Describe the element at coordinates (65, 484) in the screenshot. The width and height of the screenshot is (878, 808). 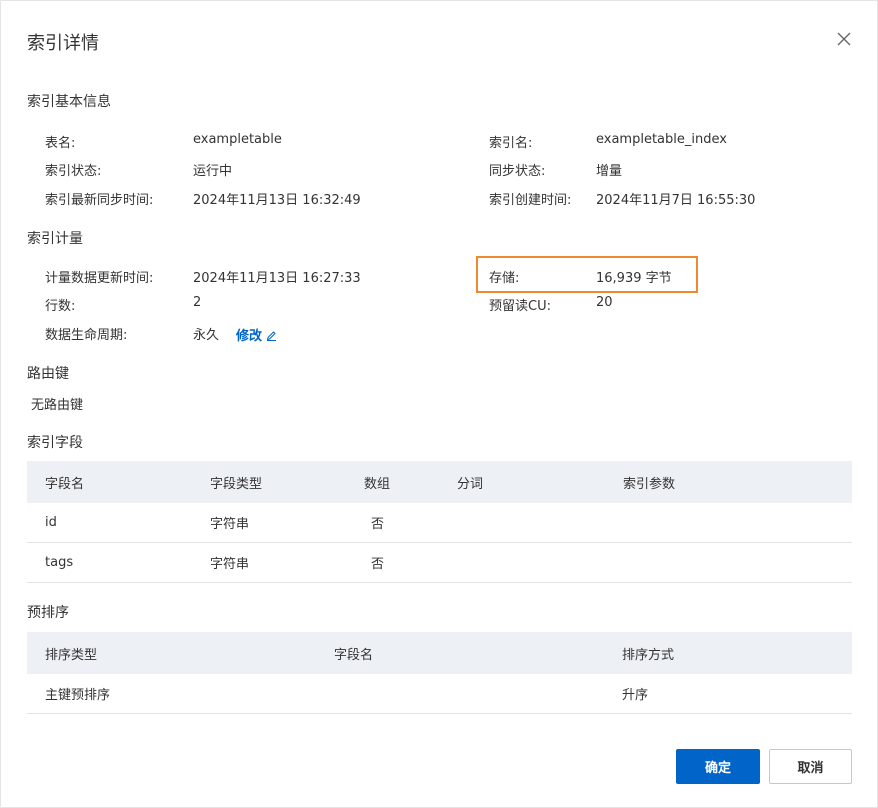
I see `col-field-name: 字段名` at that location.